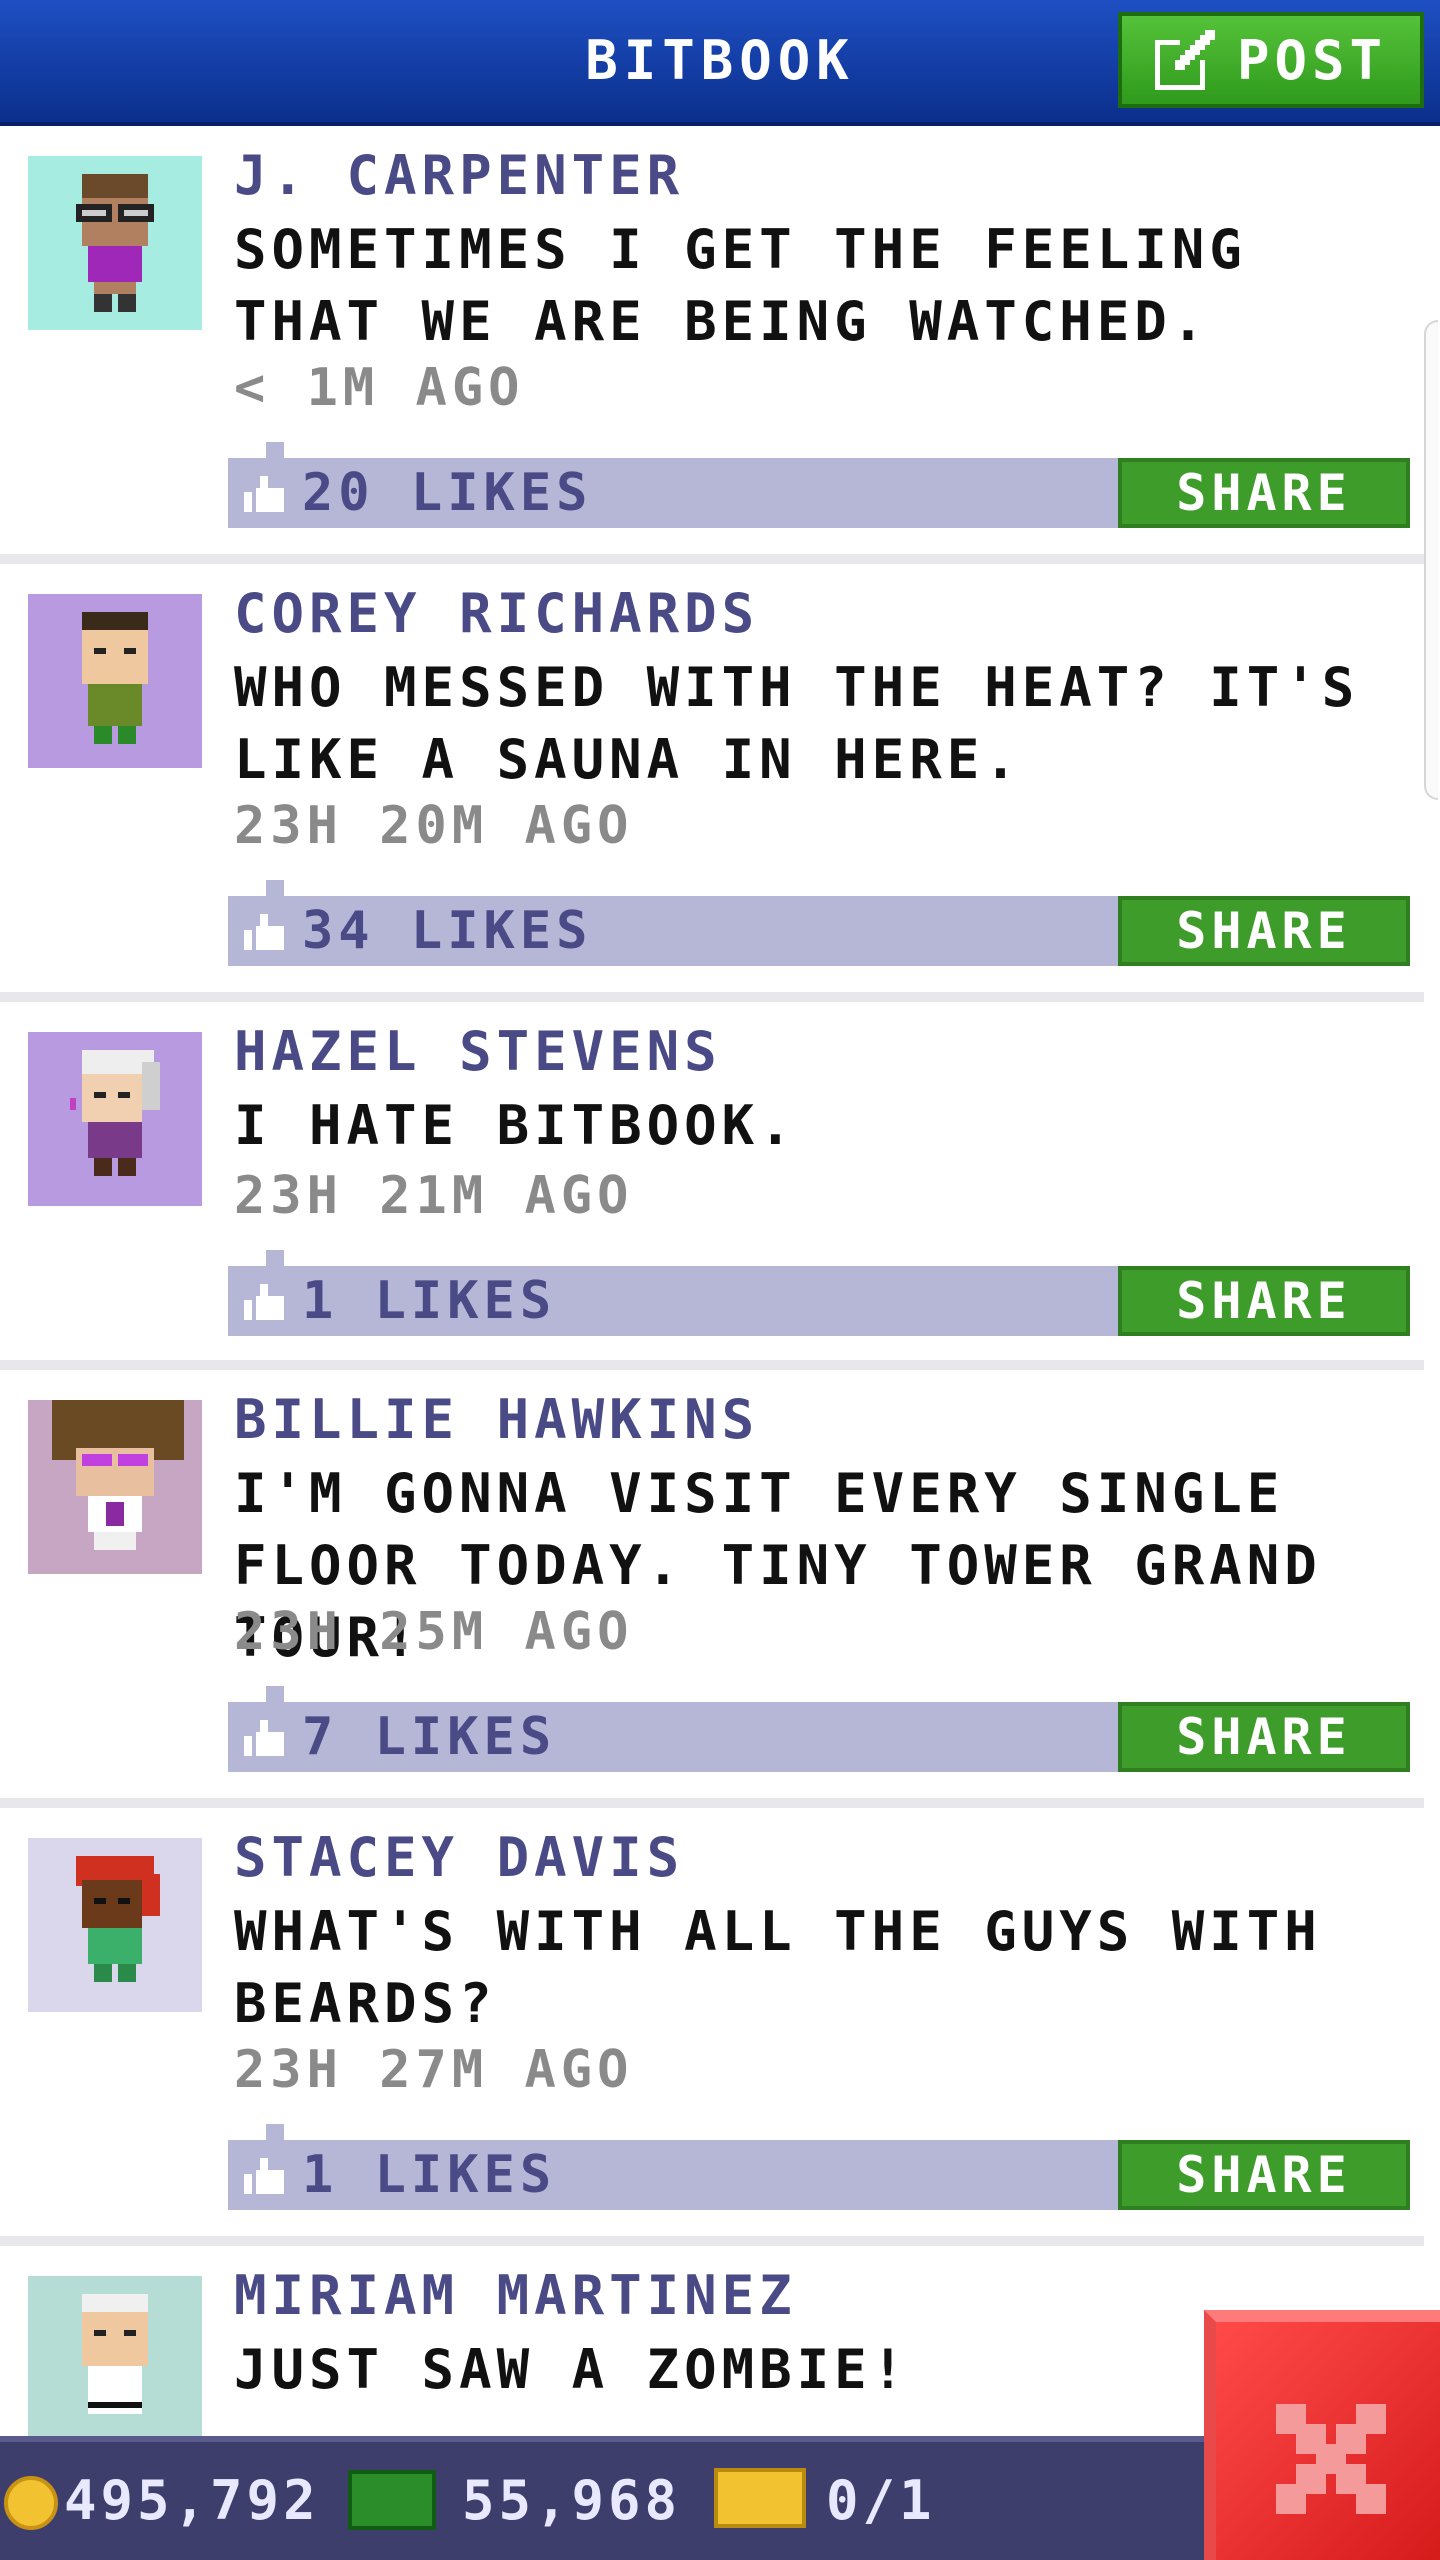 This screenshot has height=2560, width=1440. Describe the element at coordinates (819, 485) in the screenshot. I see `likes-bar: 20 LIKES SHARE` at that location.